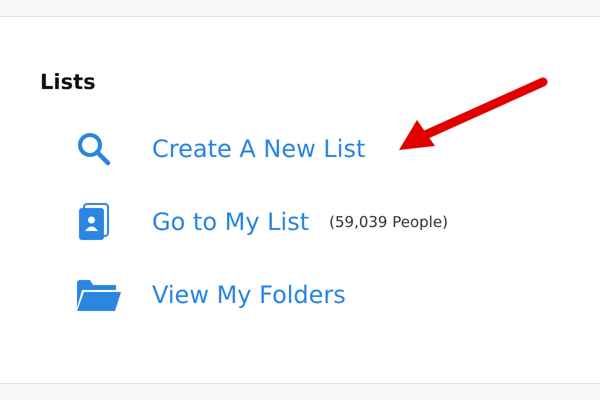 This screenshot has width=600, height=400. Describe the element at coordinates (99, 295) in the screenshot. I see `folder-icon` at that location.